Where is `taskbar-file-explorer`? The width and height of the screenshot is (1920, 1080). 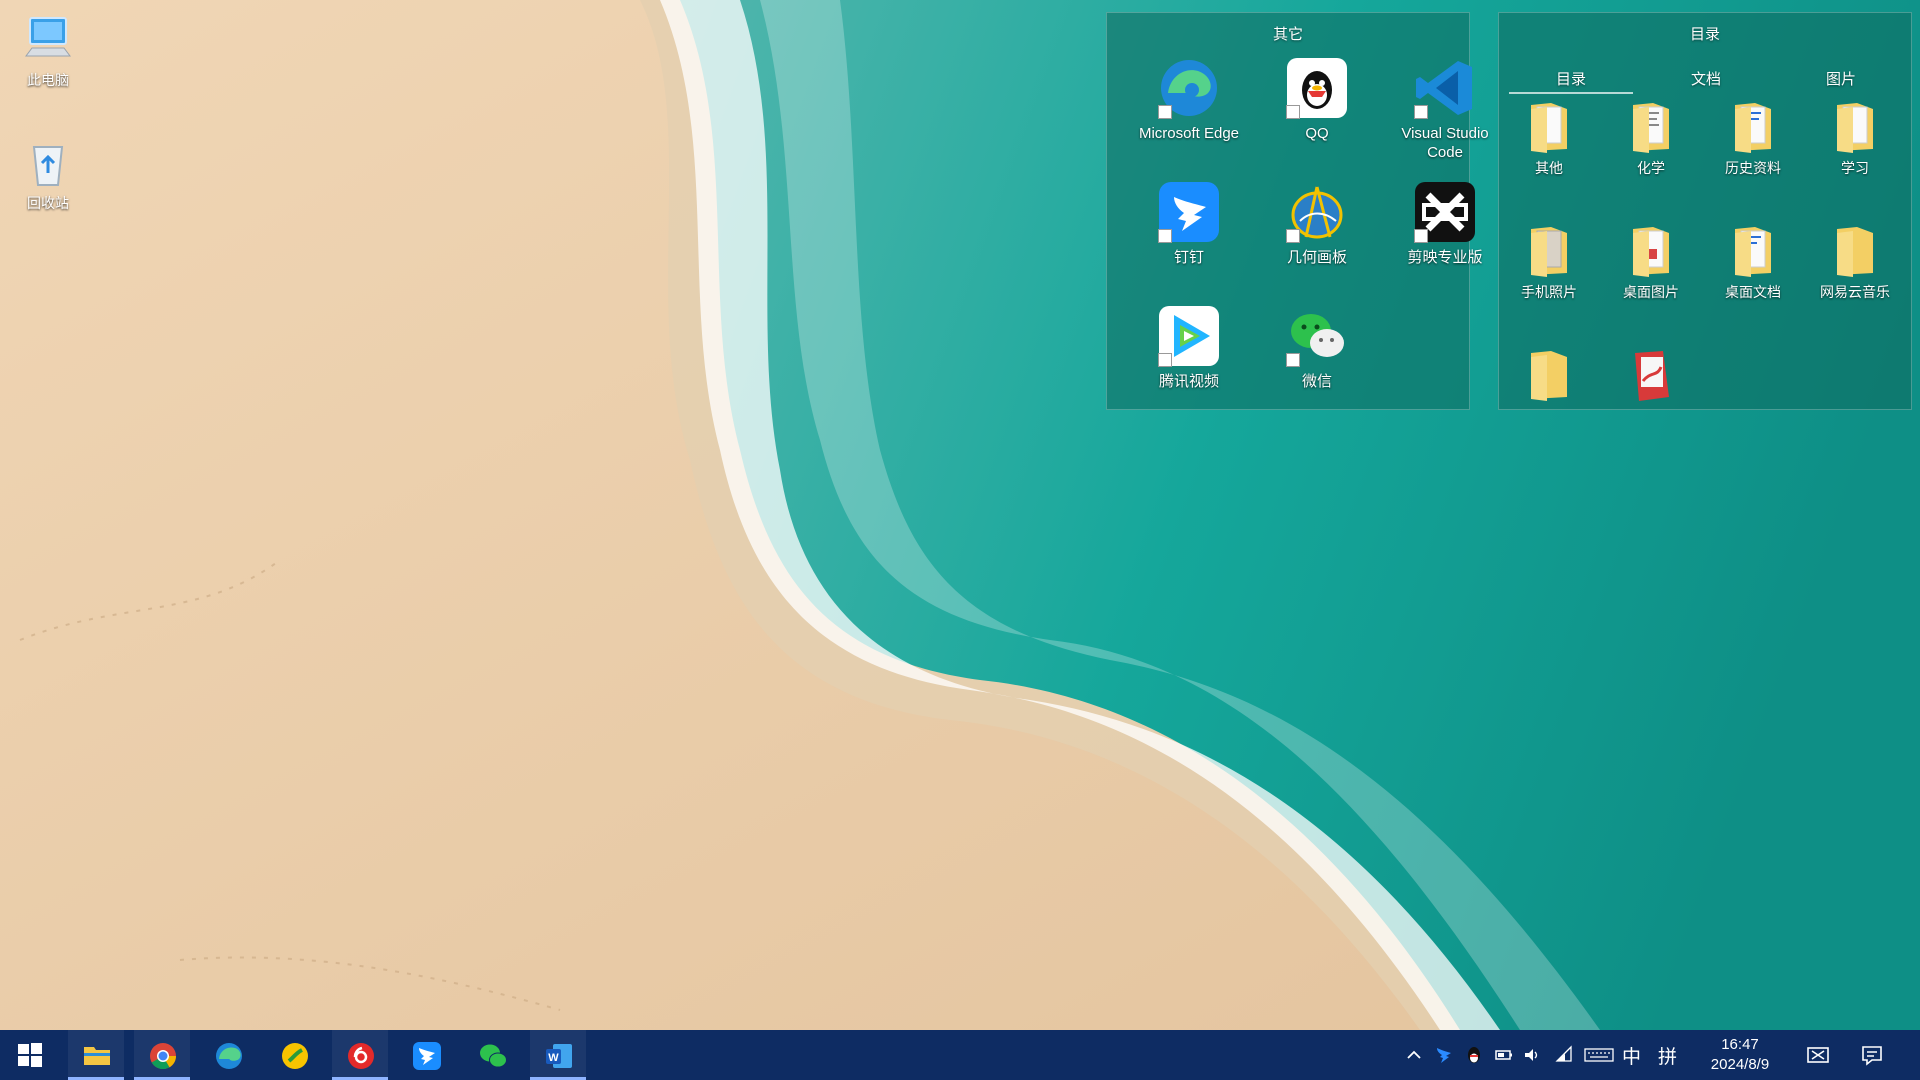 taskbar-file-explorer is located at coordinates (96, 1055).